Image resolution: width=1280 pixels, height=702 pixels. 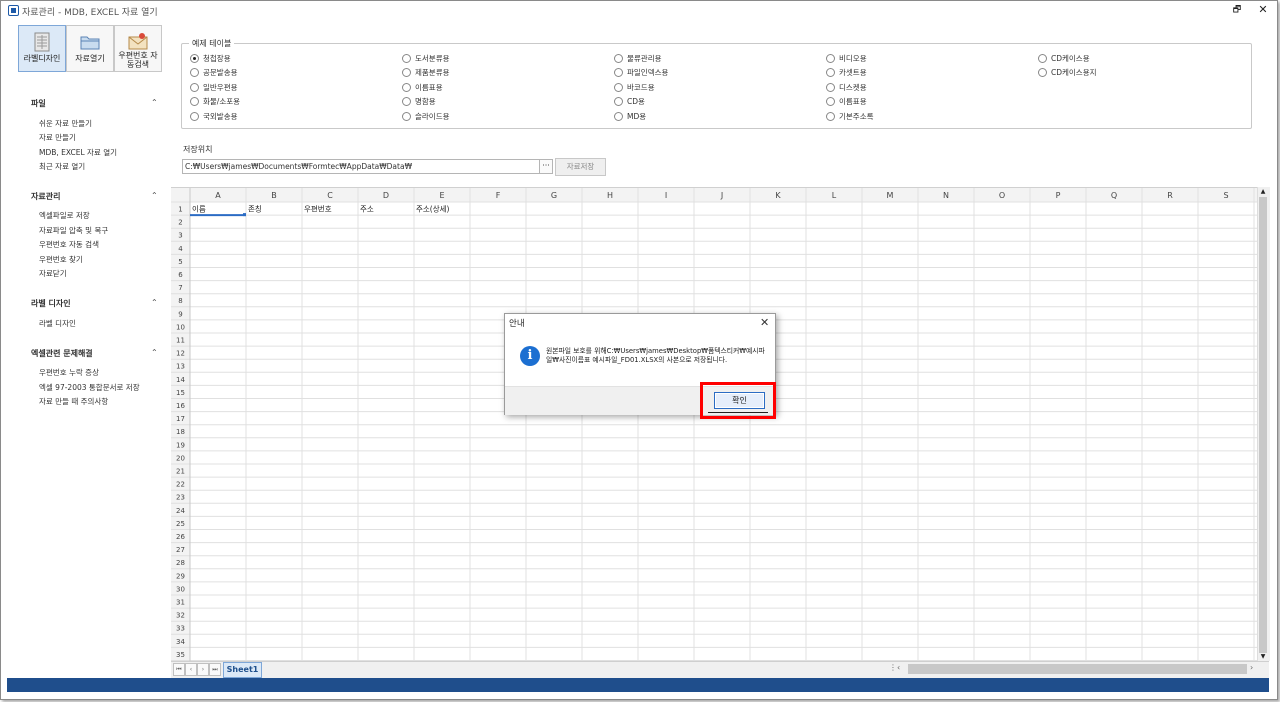 I want to click on splitter-icon: ⋮, so click(x=893, y=667).